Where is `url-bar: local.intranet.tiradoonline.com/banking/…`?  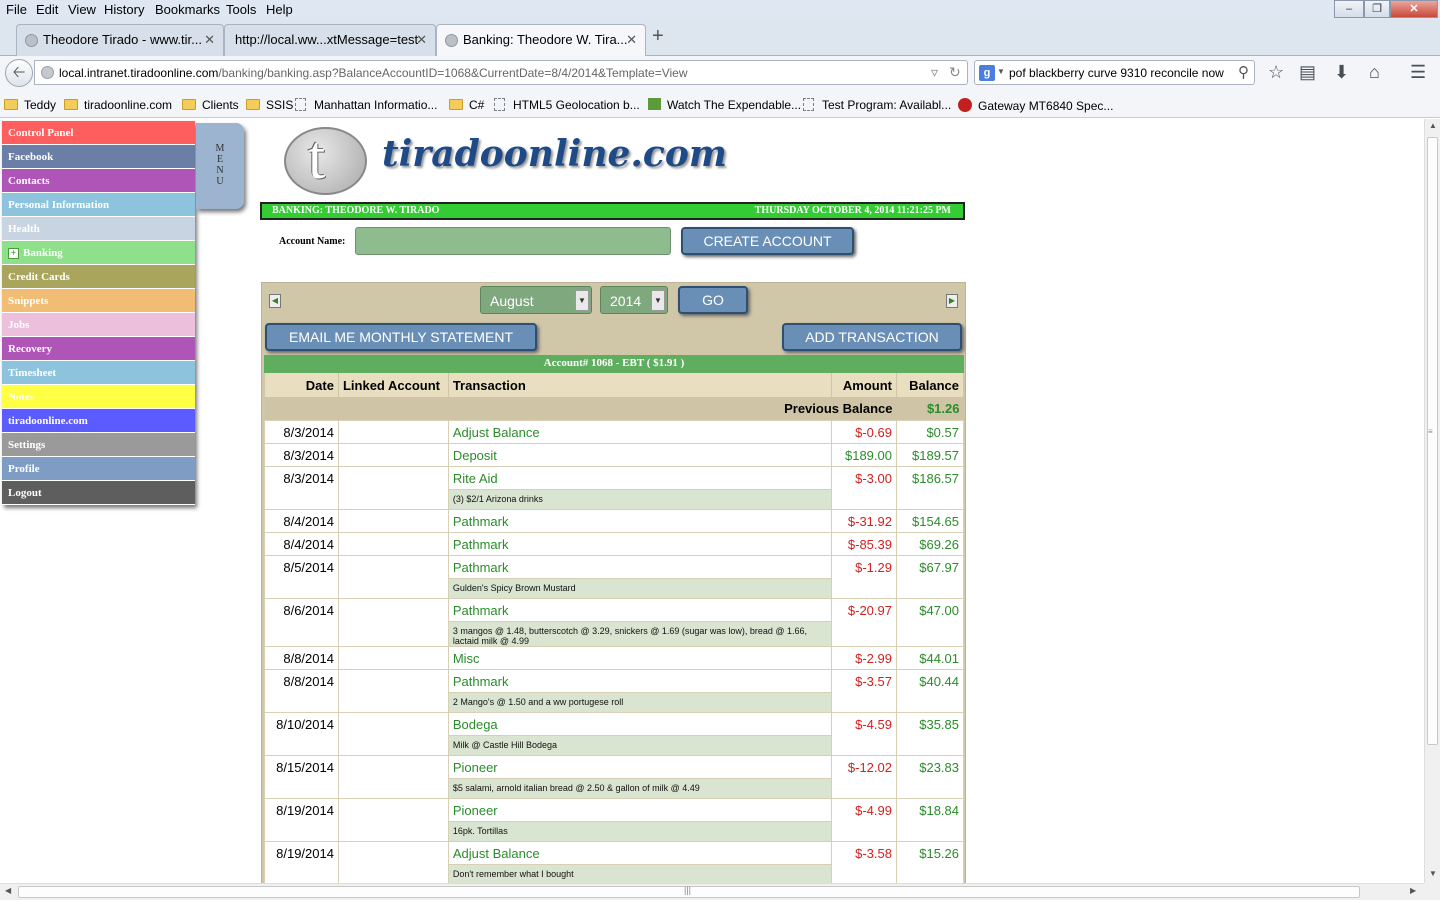
url-bar: local.intranet.tiradoonline.com/banking/… is located at coordinates (501, 72).